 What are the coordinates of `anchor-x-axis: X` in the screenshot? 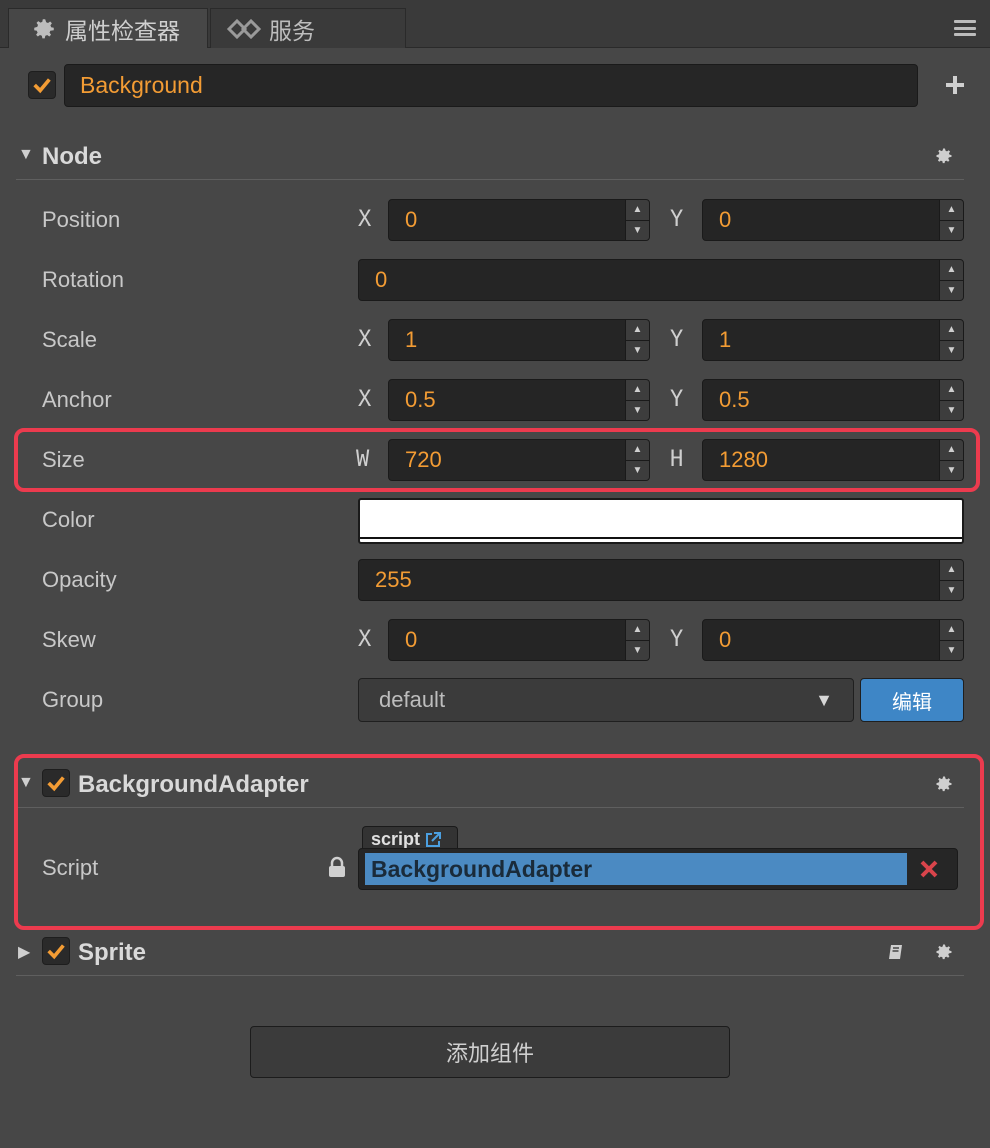 It's located at (365, 399).